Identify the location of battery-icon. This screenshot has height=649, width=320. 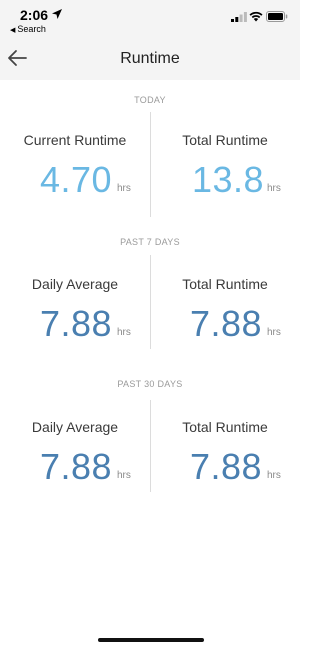
(277, 16).